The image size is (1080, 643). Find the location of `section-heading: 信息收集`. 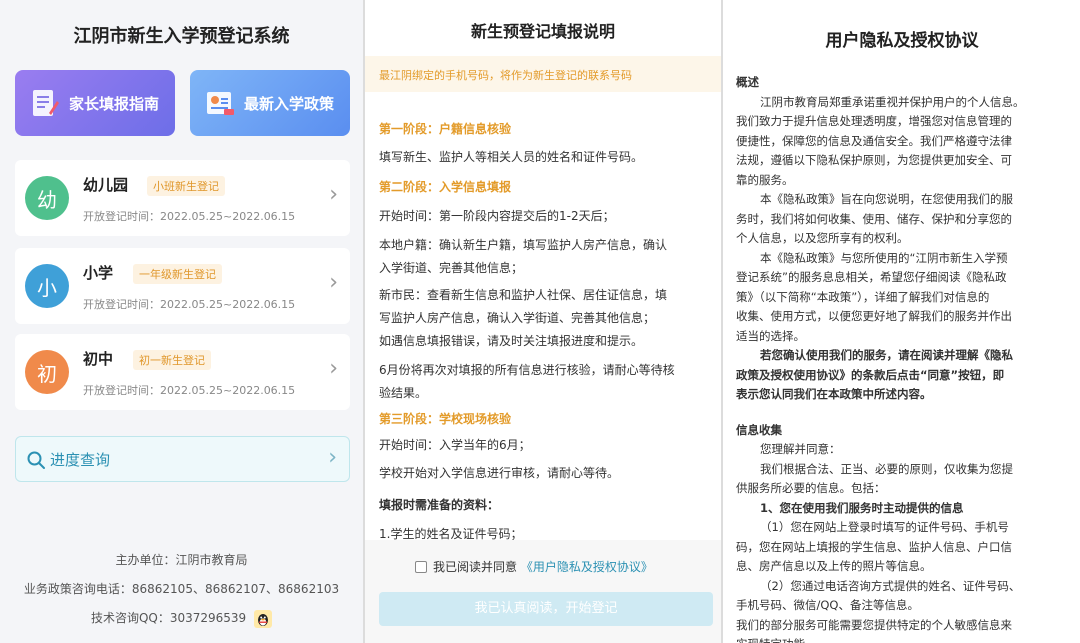

section-heading: 信息收集 is located at coordinates (759, 429).